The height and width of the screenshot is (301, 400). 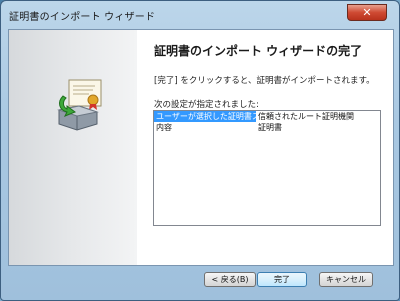 I want to click on title-bar: 証明書のインポート ウィザード ✕, so click(x=200, y=15).